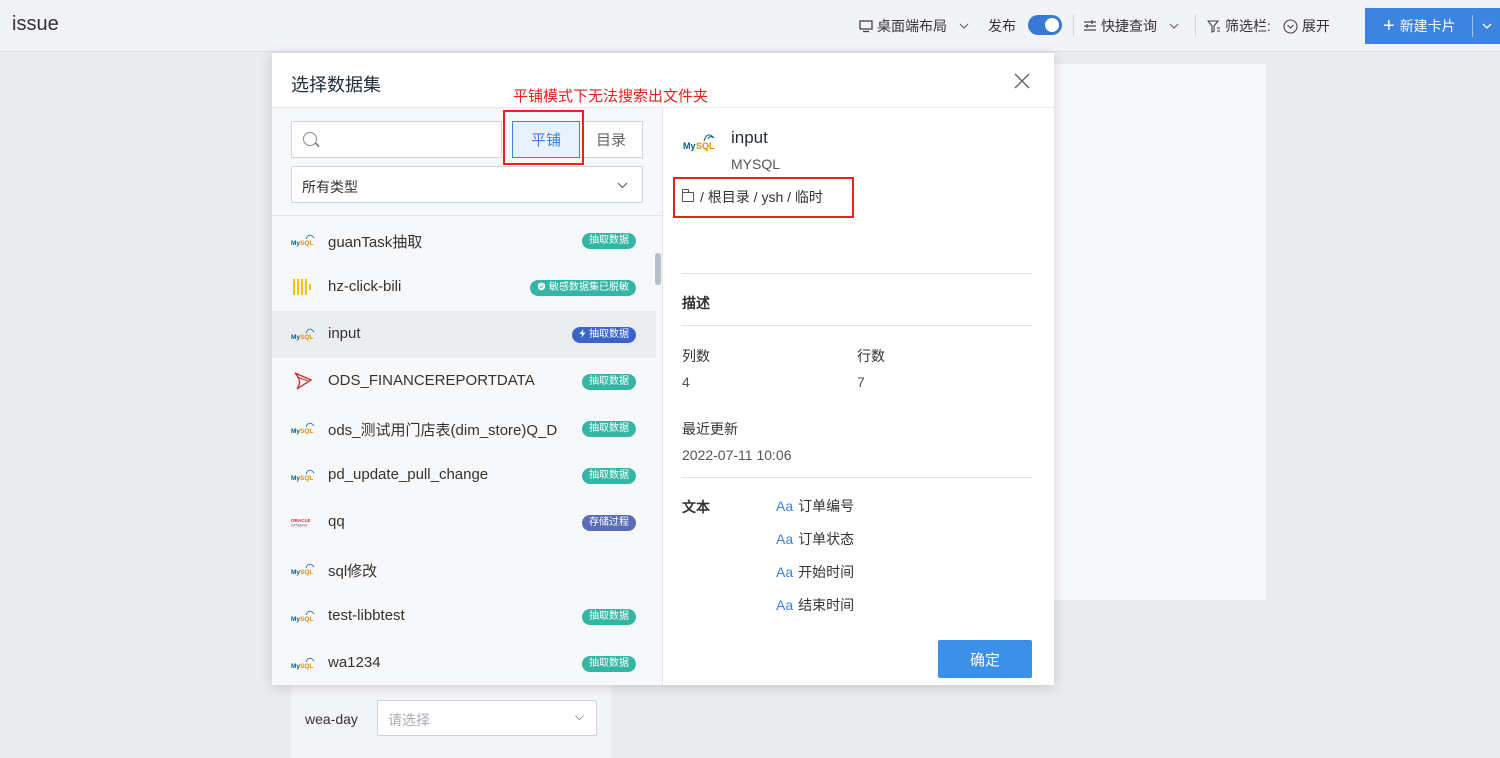 This screenshot has height=758, width=1500. I want to click on monitor-icon, so click(866, 25).